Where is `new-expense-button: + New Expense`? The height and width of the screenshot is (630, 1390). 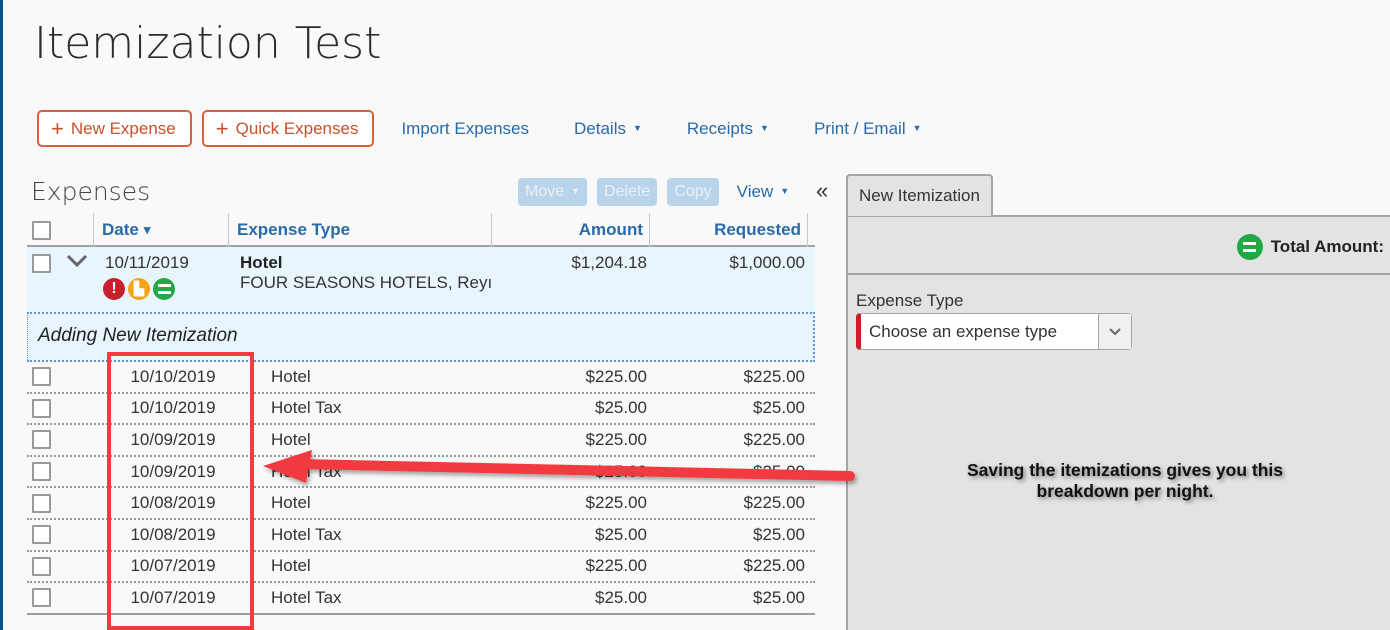 new-expense-button: + New Expense is located at coordinates (114, 128).